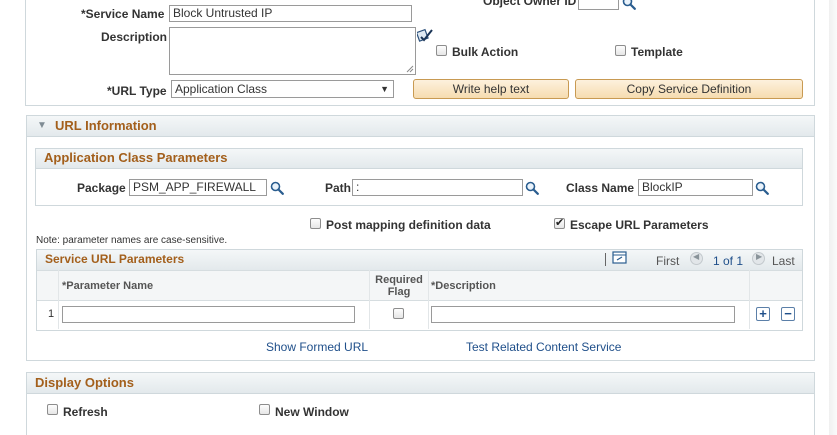  What do you see at coordinates (758, 258) in the screenshot?
I see `next-icon: ▶` at bounding box center [758, 258].